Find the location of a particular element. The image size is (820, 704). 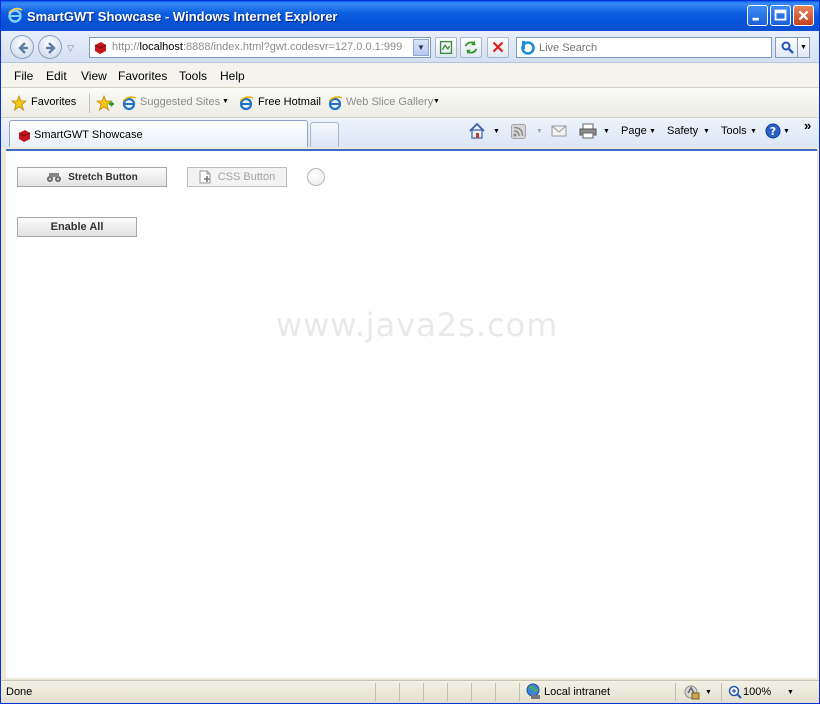

maximize-button is located at coordinates (780, 15).